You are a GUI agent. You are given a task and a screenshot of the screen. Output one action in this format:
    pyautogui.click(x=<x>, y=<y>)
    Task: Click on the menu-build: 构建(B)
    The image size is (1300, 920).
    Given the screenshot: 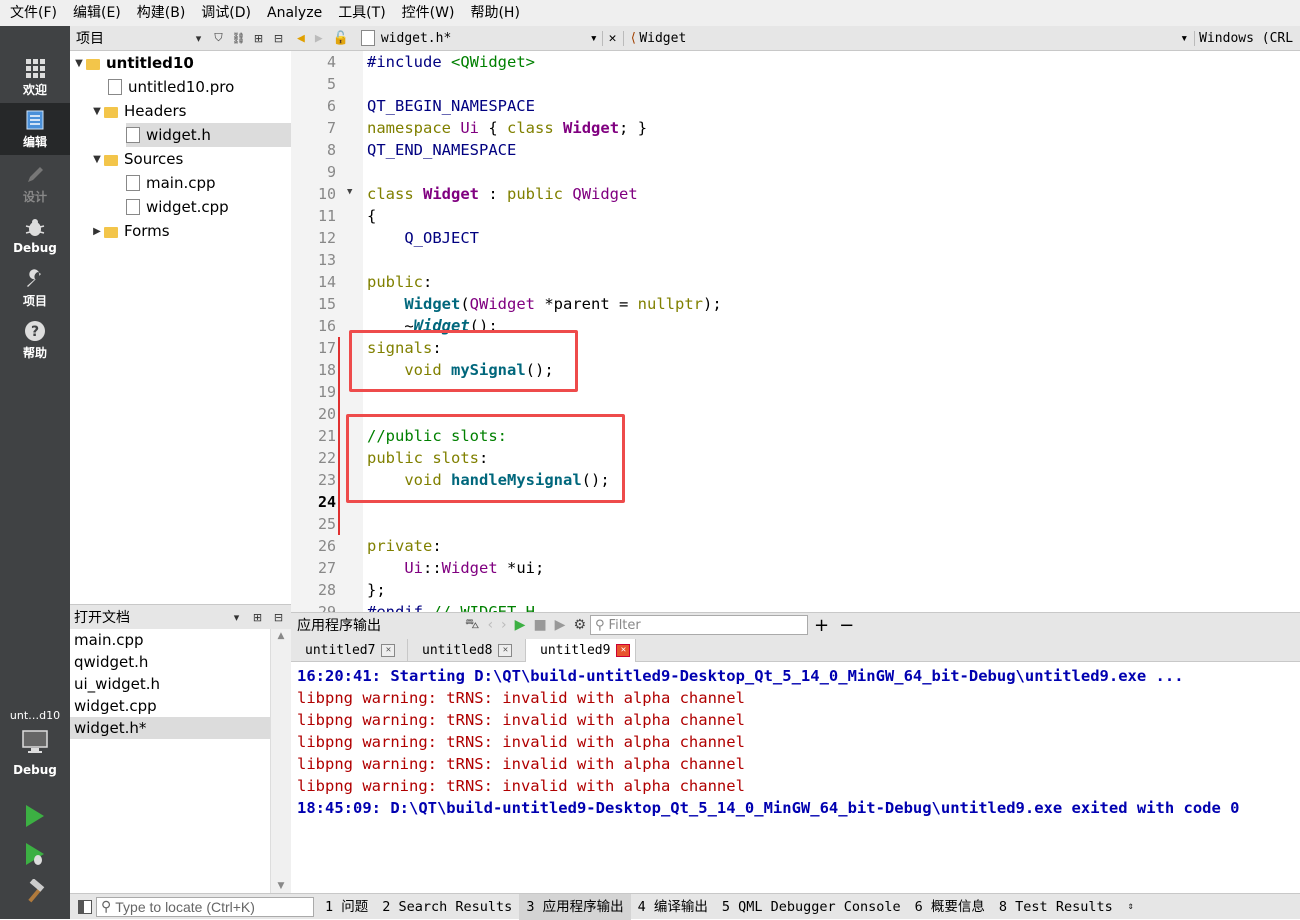 What is the action you would take?
    pyautogui.click(x=161, y=13)
    